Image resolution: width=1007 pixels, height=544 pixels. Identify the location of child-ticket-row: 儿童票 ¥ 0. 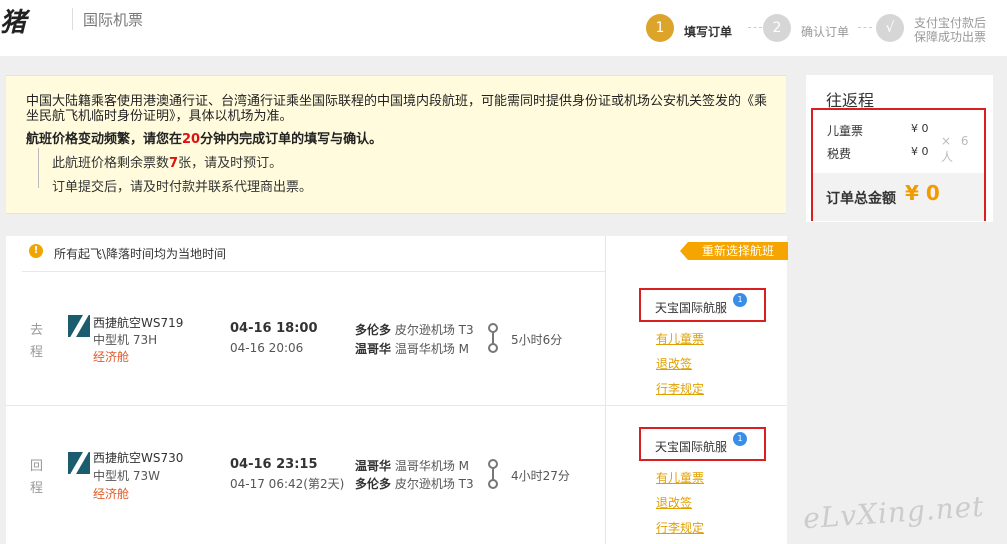
(878, 130).